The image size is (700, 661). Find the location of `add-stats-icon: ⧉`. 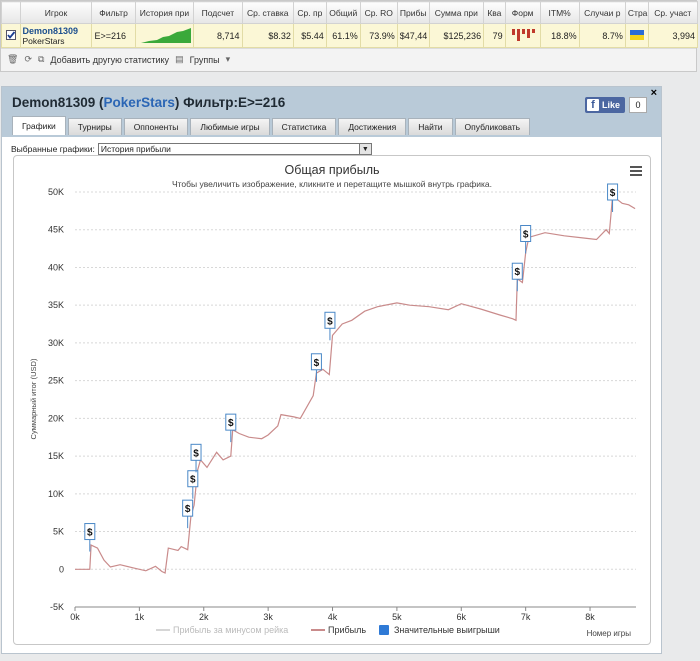

add-stats-icon: ⧉ is located at coordinates (41, 59).